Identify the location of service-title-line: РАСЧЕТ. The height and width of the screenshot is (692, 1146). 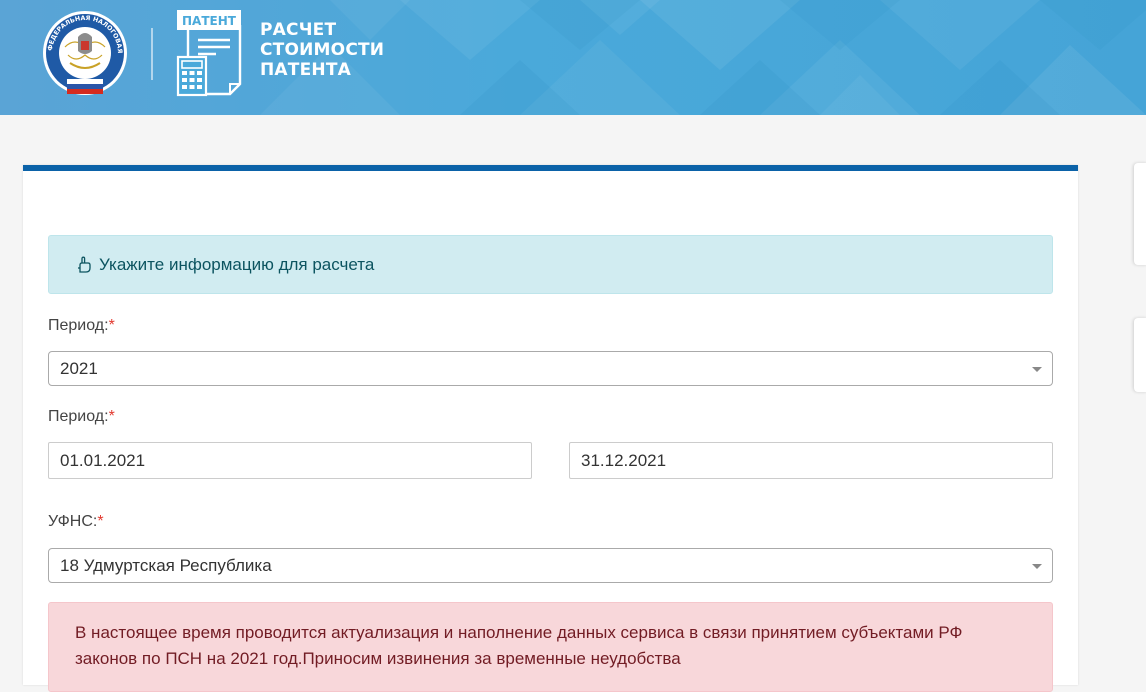
(298, 30).